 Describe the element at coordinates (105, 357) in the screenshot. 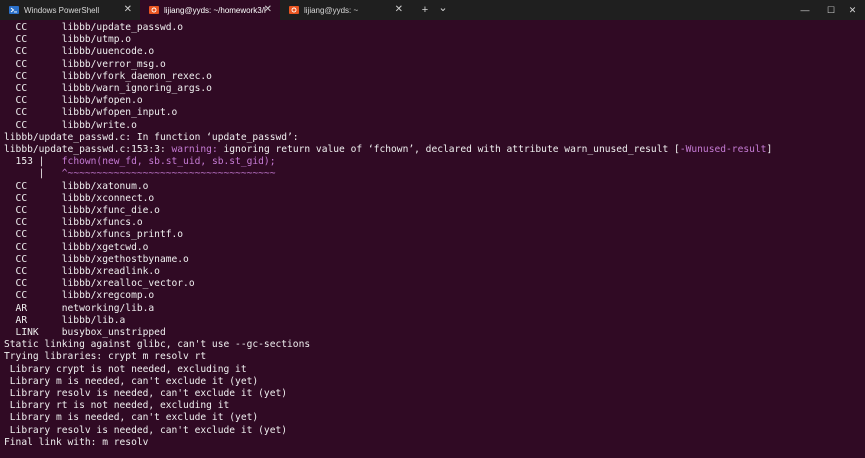

I see `terminal-line: Trying libraries: crypt m resolv rt` at that location.